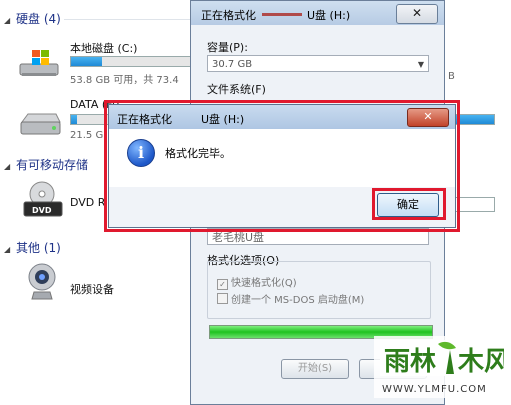 Image resolution: width=511 pixels, height=405 pixels. What do you see at coordinates (90, 119) in the screenshot?
I see `drive-data-usage-bar` at bounding box center [90, 119].